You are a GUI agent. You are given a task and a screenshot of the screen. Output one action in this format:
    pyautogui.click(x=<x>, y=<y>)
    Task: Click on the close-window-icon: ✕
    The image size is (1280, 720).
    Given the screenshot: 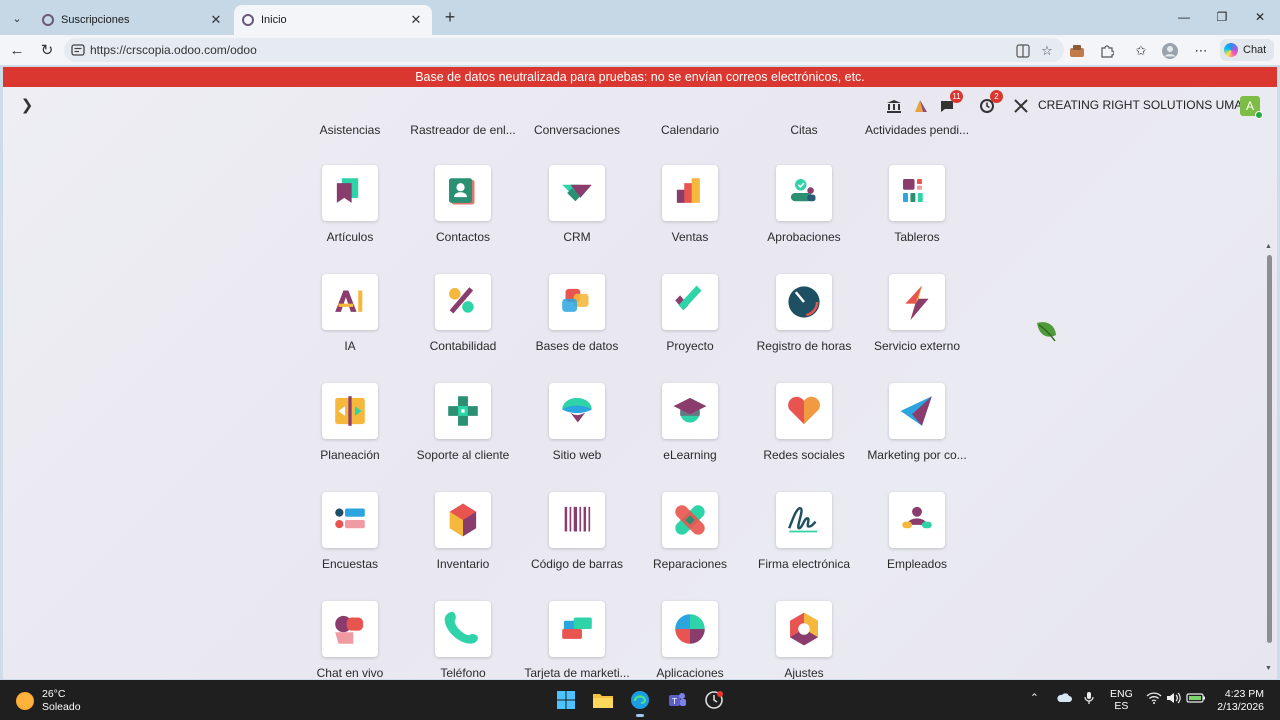 What is the action you would take?
    pyautogui.click(x=1260, y=17)
    